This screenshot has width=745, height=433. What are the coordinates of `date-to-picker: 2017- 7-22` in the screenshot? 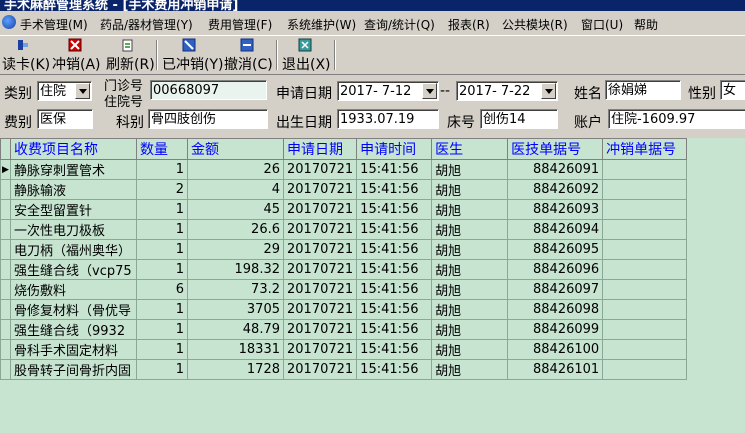 It's located at (507, 91).